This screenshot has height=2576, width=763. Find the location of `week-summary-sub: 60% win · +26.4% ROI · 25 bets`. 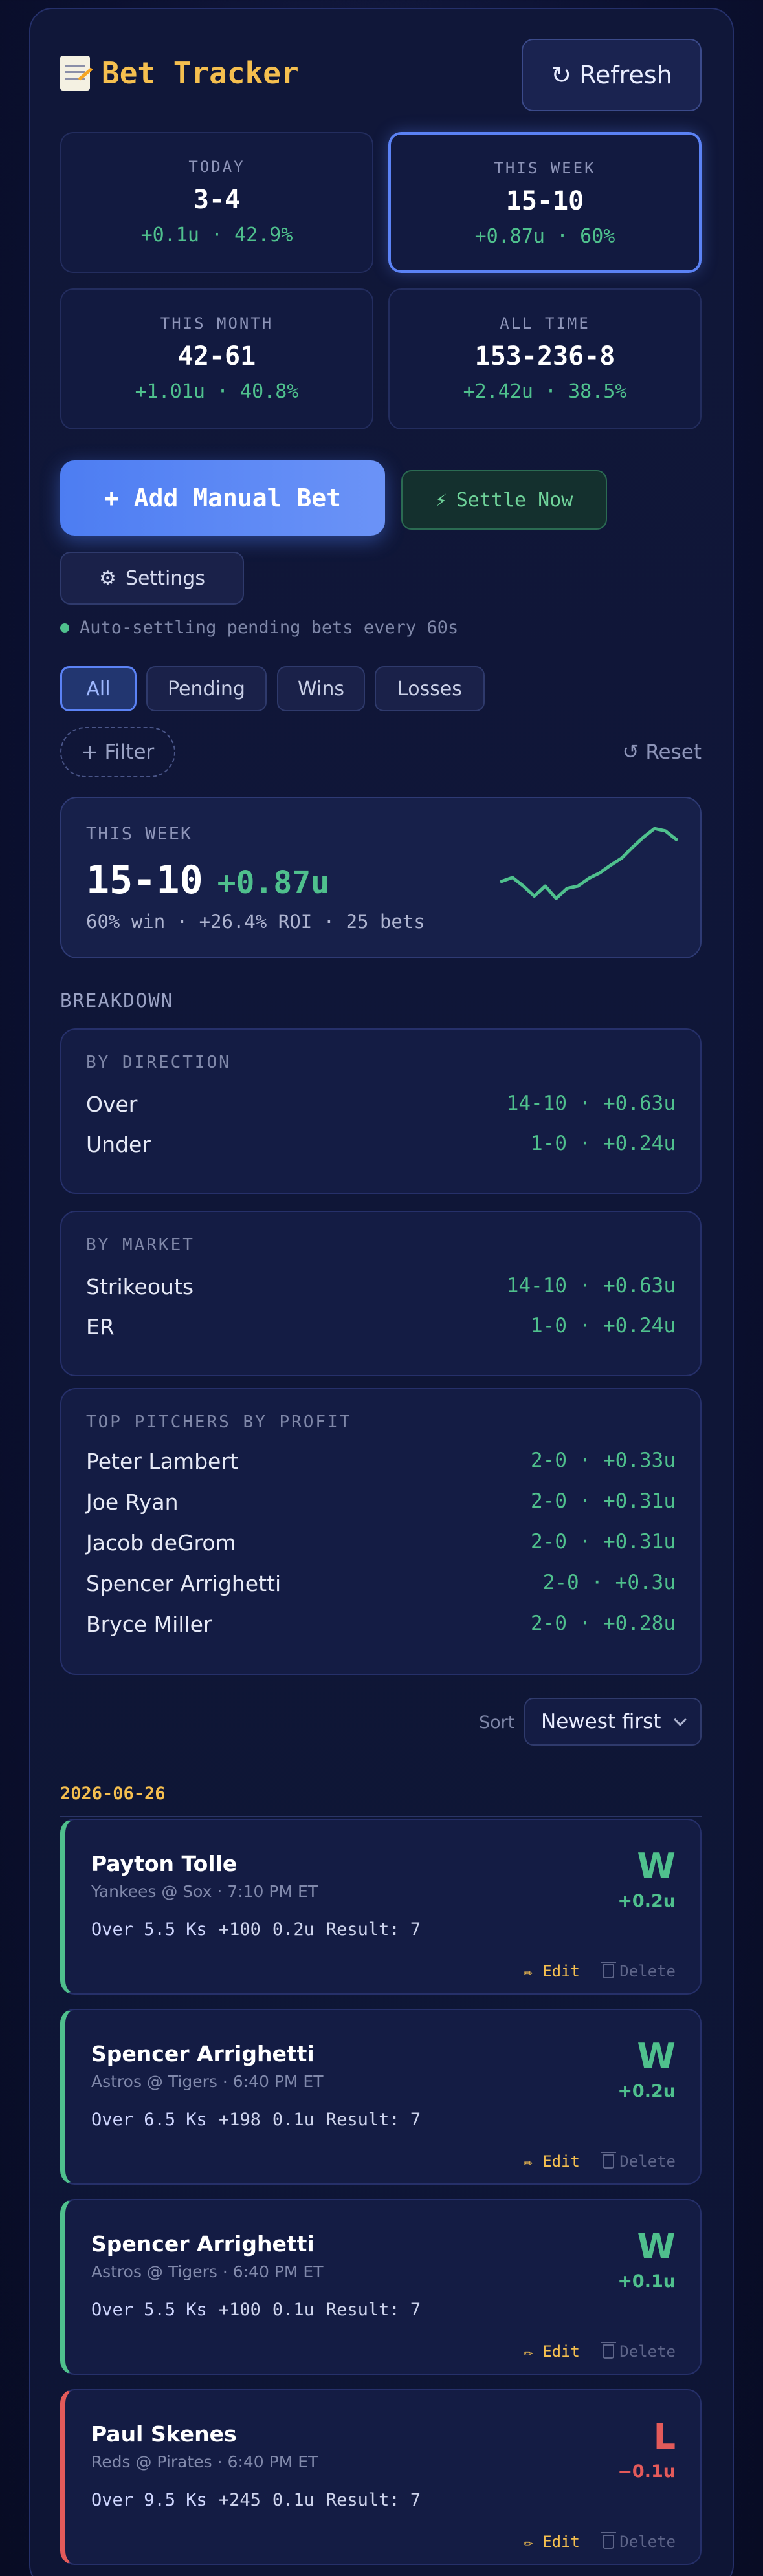

week-summary-sub: 60% win · +26.4% ROI · 25 bets is located at coordinates (255, 922).